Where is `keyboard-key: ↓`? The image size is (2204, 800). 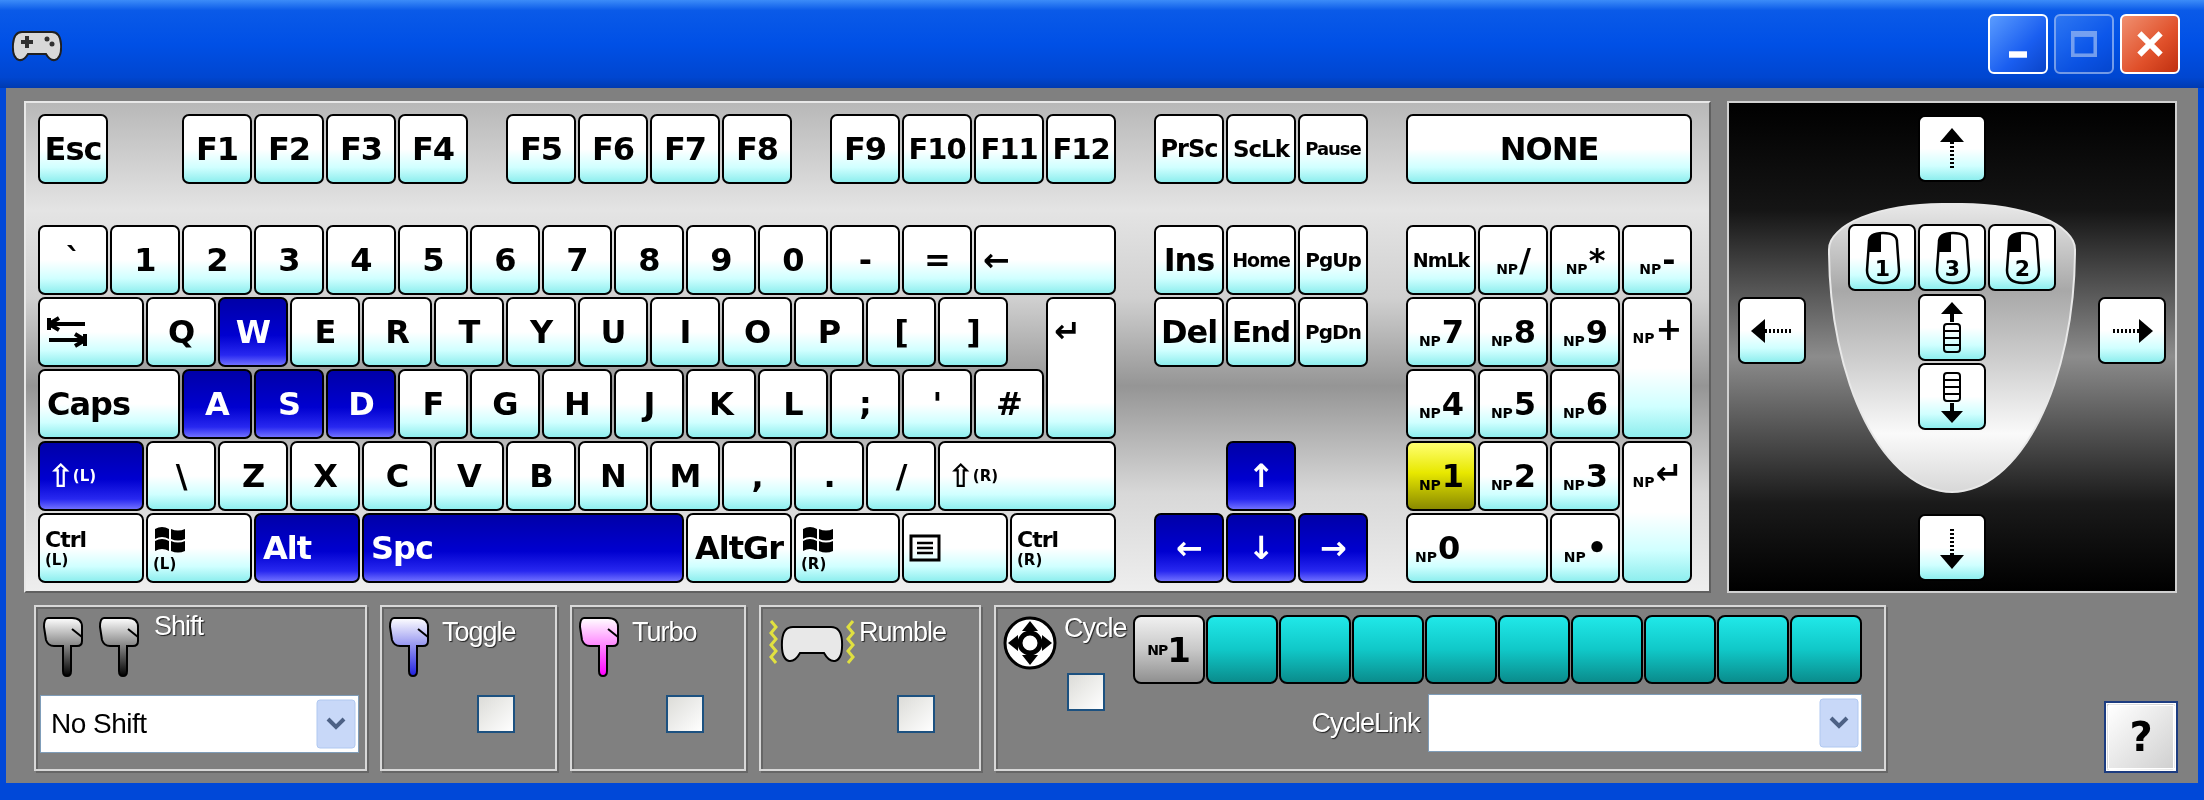 keyboard-key: ↓ is located at coordinates (1261, 548).